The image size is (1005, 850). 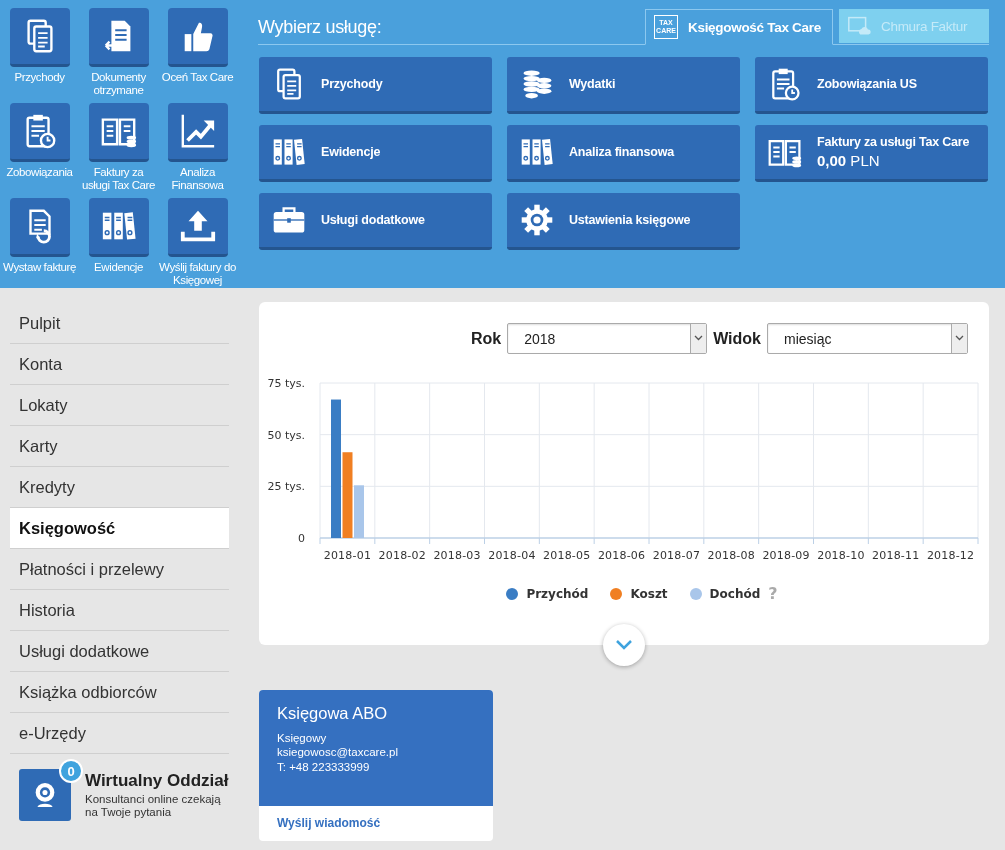 I want to click on x-tick-label: 2018-07, so click(x=676, y=555).